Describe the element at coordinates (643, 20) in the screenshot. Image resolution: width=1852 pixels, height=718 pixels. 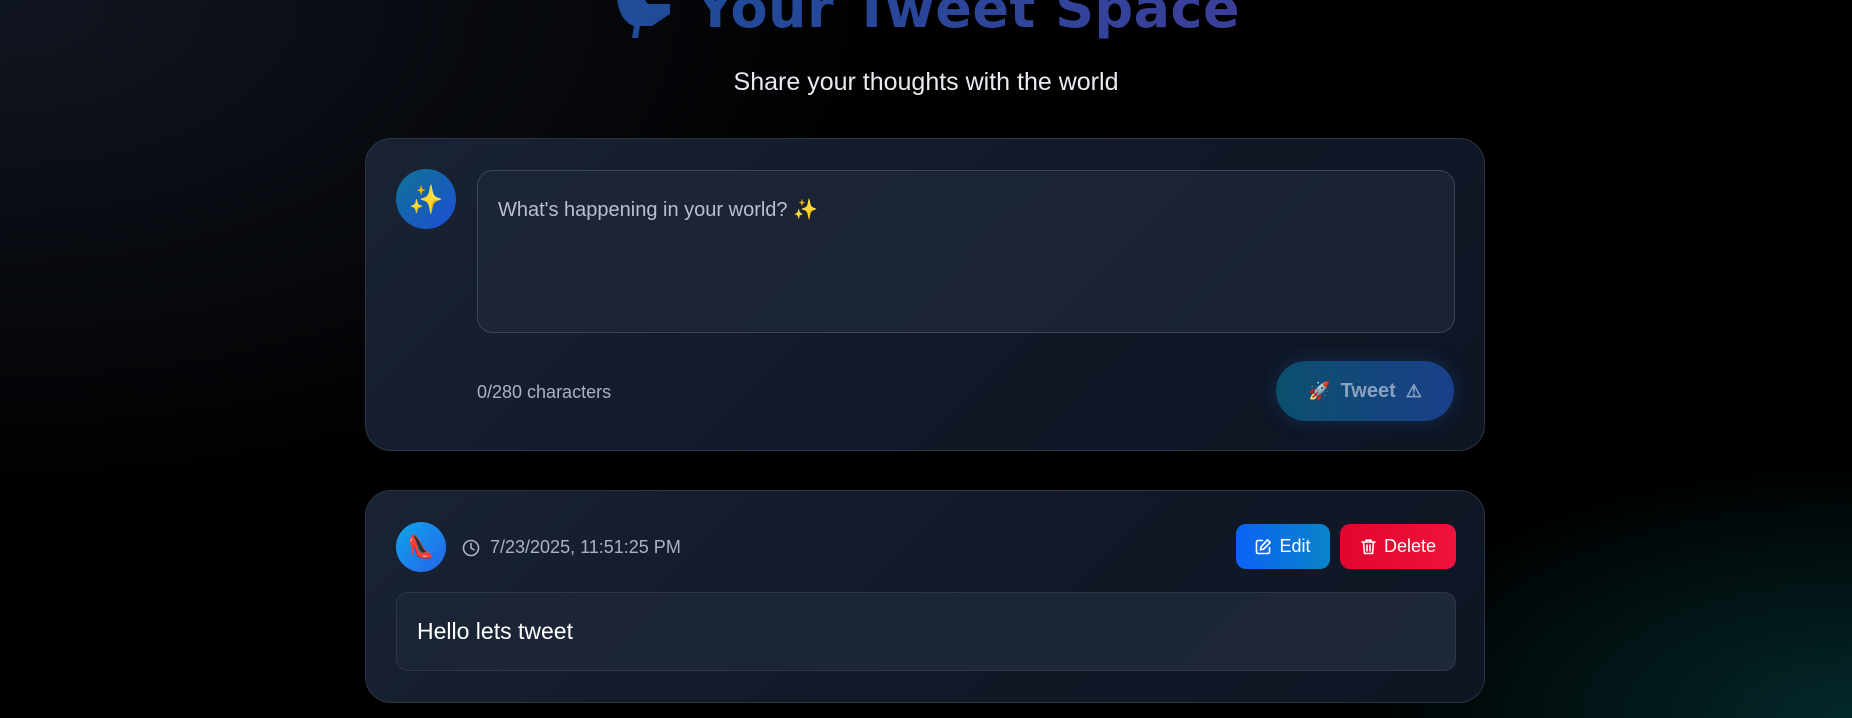
I see `bird-icon` at that location.